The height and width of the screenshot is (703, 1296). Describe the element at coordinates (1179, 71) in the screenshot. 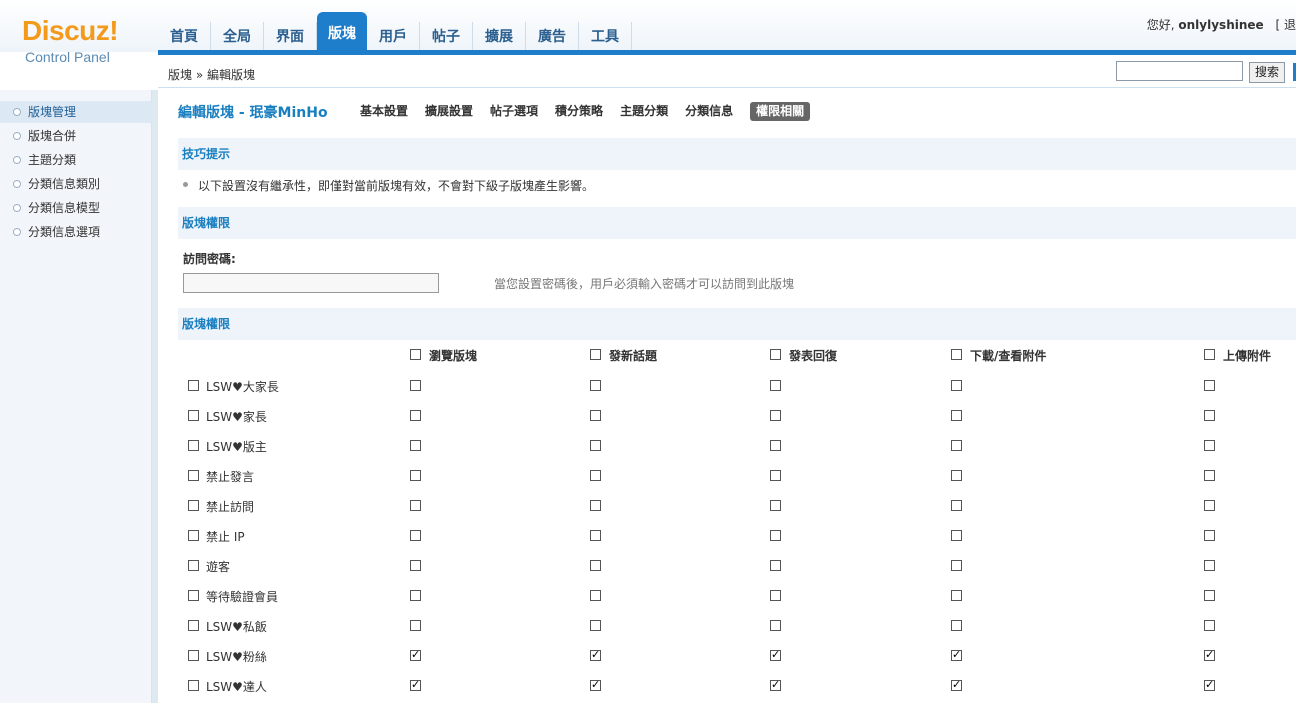

I see `search-input` at that location.